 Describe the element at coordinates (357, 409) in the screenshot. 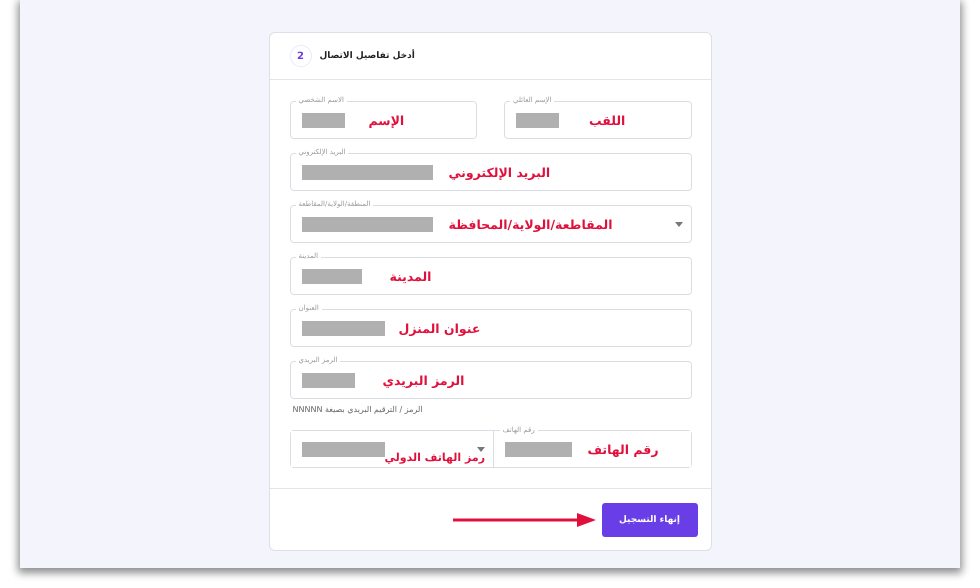

I see `field-hint: الرمز / الترقيم البريدي بصيغة NNNNN` at that location.